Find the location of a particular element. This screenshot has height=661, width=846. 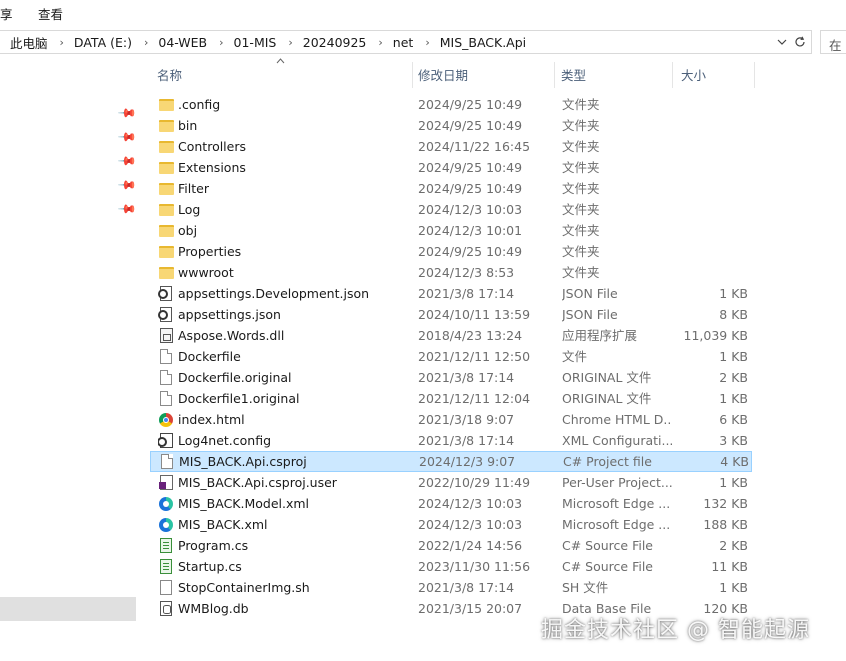

file-name: obj is located at coordinates (294, 230).